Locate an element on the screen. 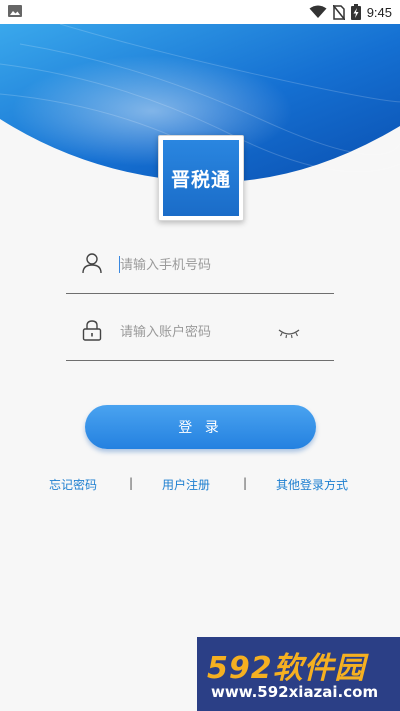  image-notification-icon is located at coordinates (15, 11).